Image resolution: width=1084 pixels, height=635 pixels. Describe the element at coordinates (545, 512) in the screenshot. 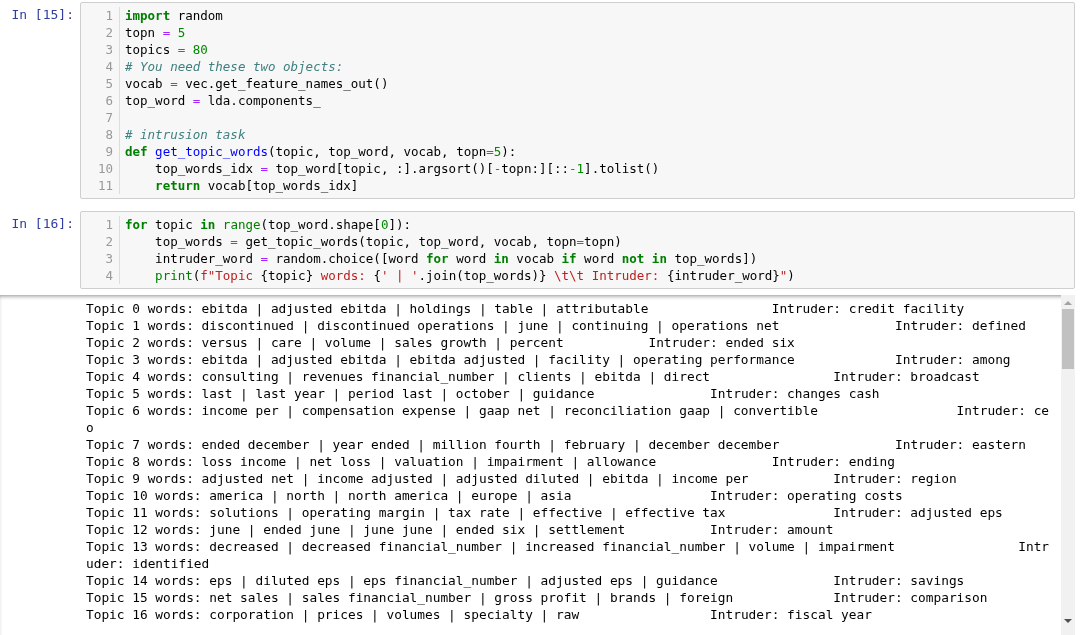

I see `output-line: Topic 11 words: solutions | operating margin | tax rate | effective | effective tax Intruder: adjusted eps` at that location.